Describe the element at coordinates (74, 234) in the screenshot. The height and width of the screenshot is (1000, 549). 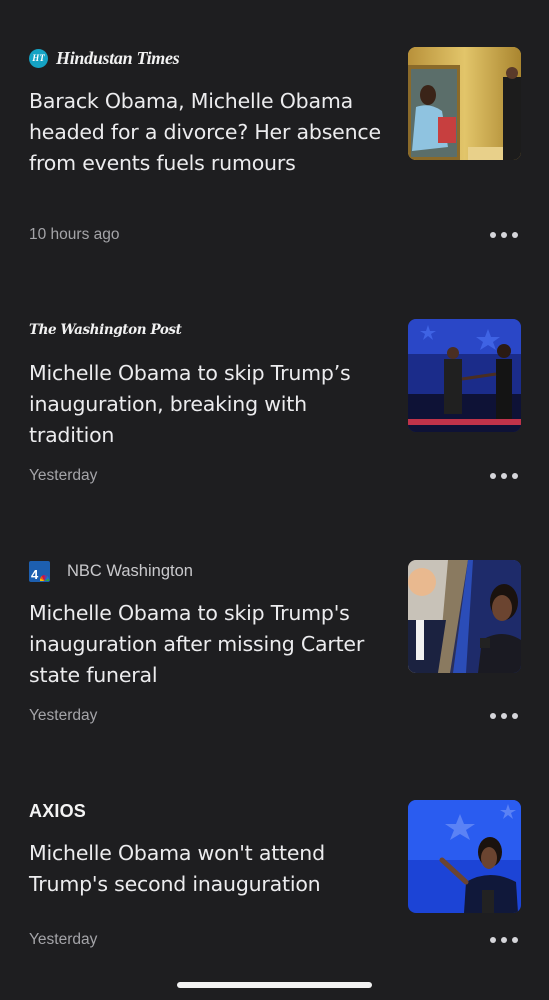
I see `article-time: 10 hours ago` at that location.